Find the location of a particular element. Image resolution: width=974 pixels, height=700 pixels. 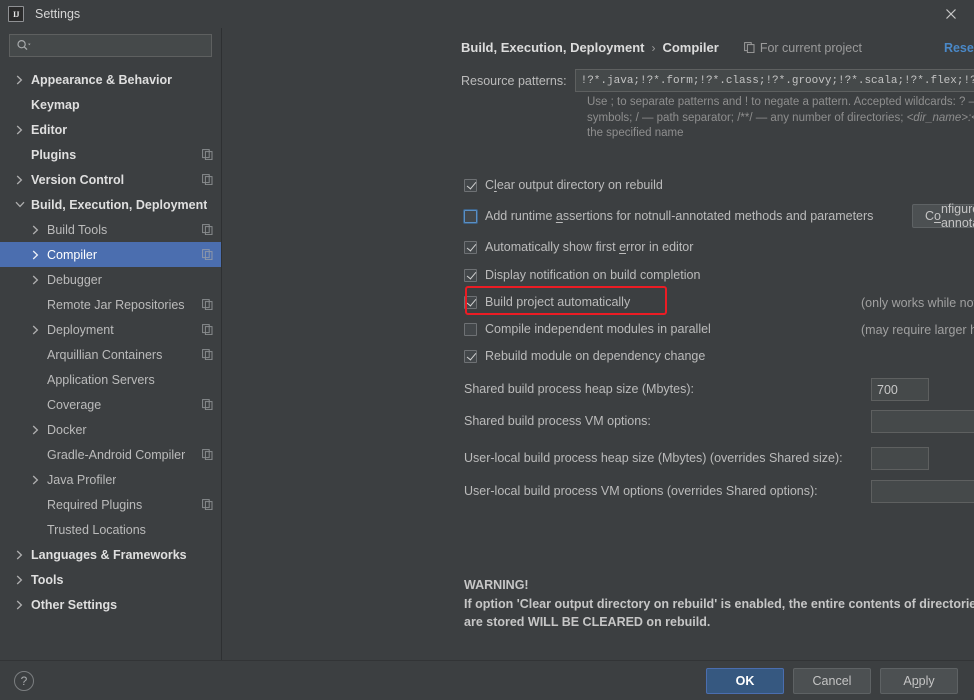

checkbox-label: Clear output directory on rebuild is located at coordinates (574, 185).